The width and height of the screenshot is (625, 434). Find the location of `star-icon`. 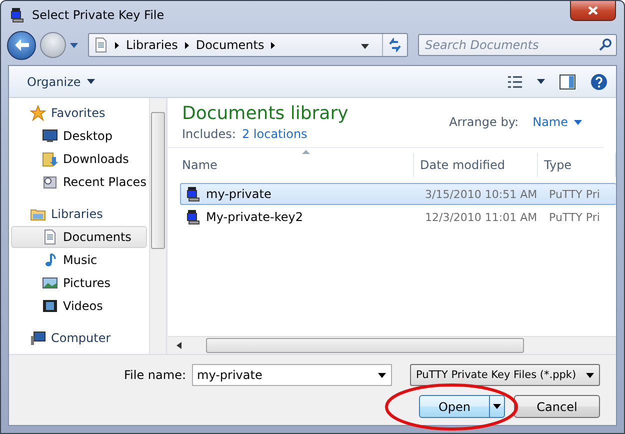

star-icon is located at coordinates (38, 113).